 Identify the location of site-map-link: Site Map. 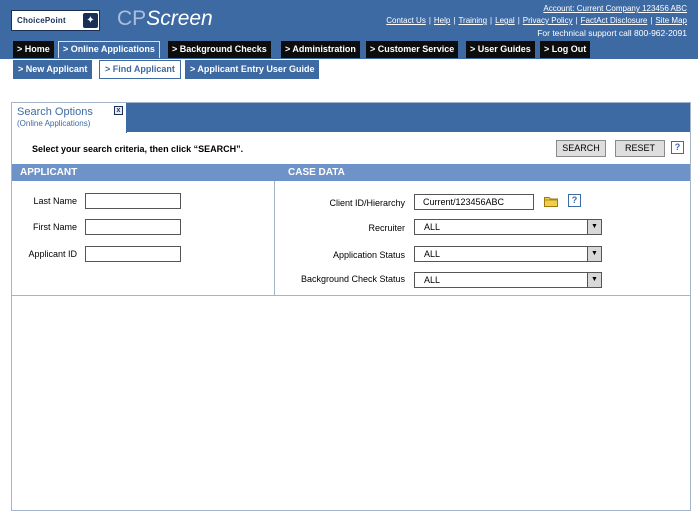
(671, 20).